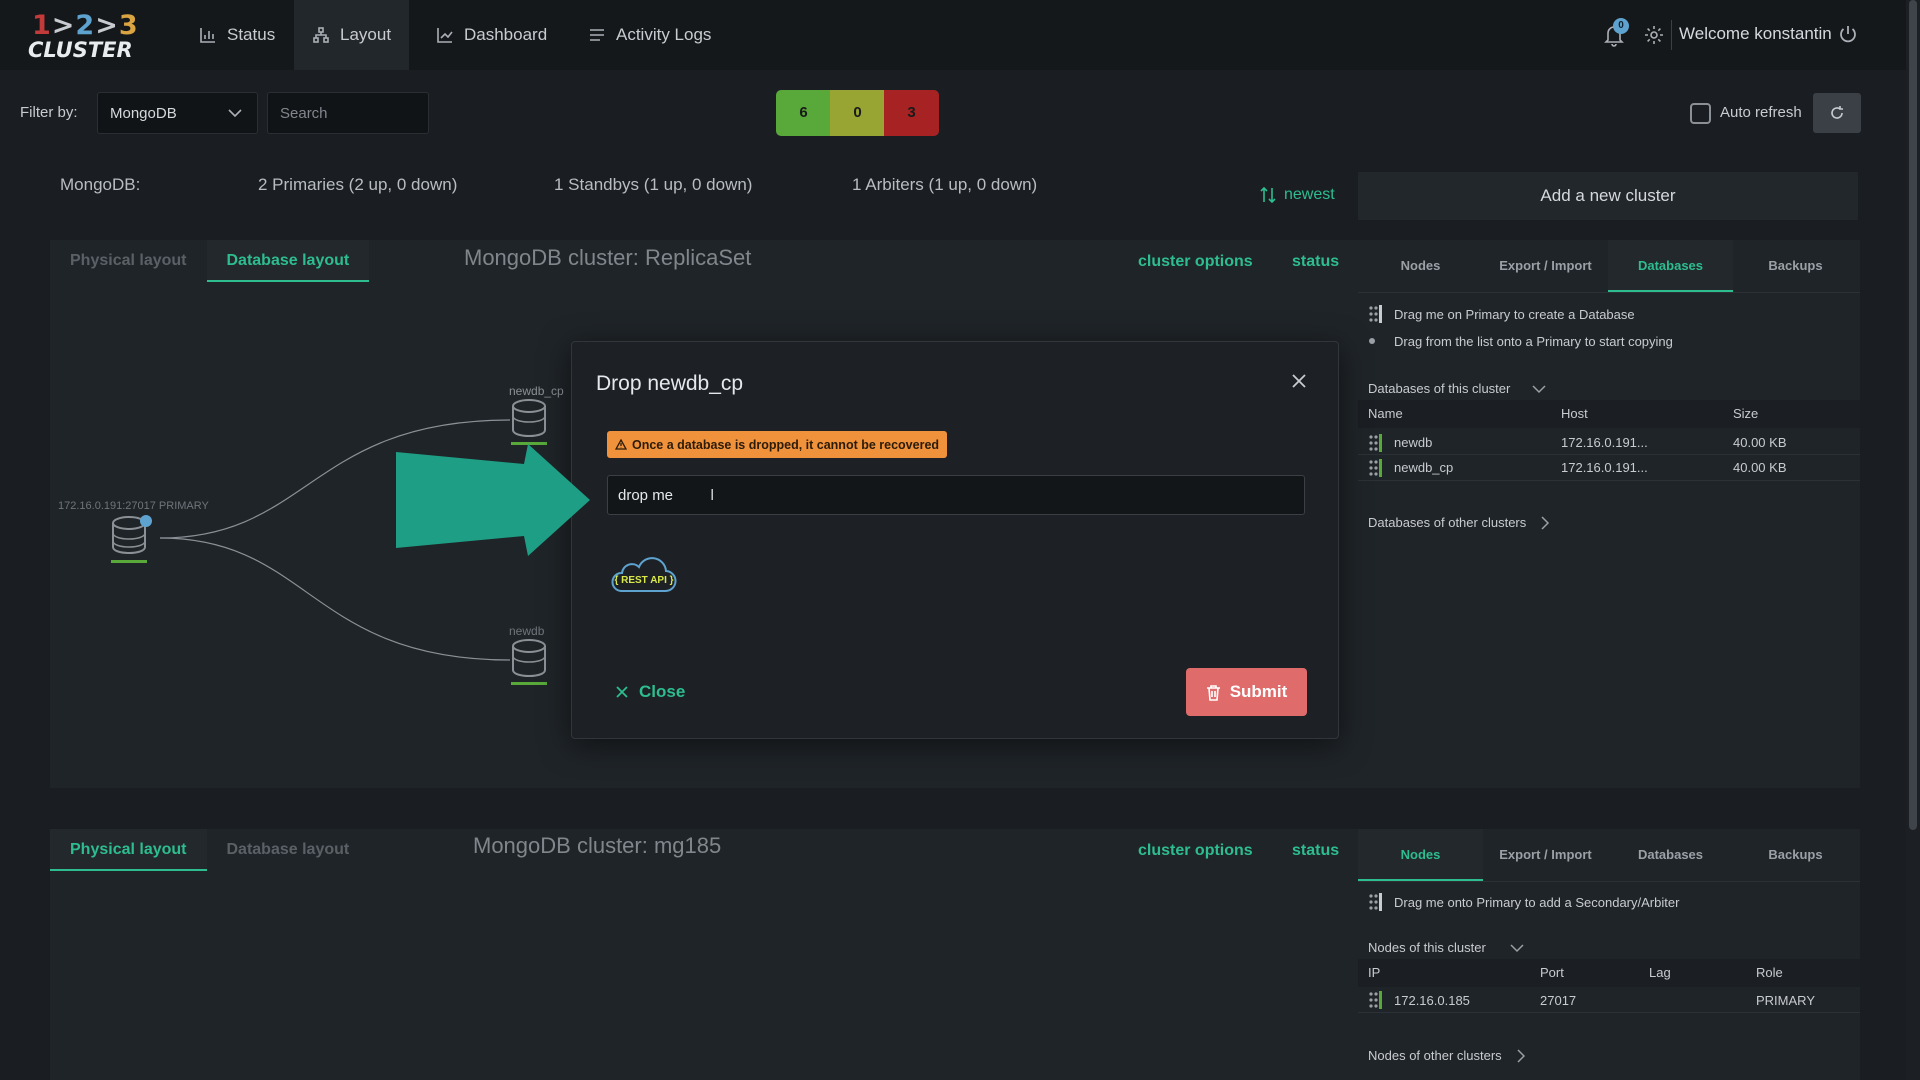 This screenshot has width=1920, height=1080. What do you see at coordinates (945, 184) in the screenshot?
I see `summary-arbiters: 1 Arbiters (1 up, 0 down)` at bounding box center [945, 184].